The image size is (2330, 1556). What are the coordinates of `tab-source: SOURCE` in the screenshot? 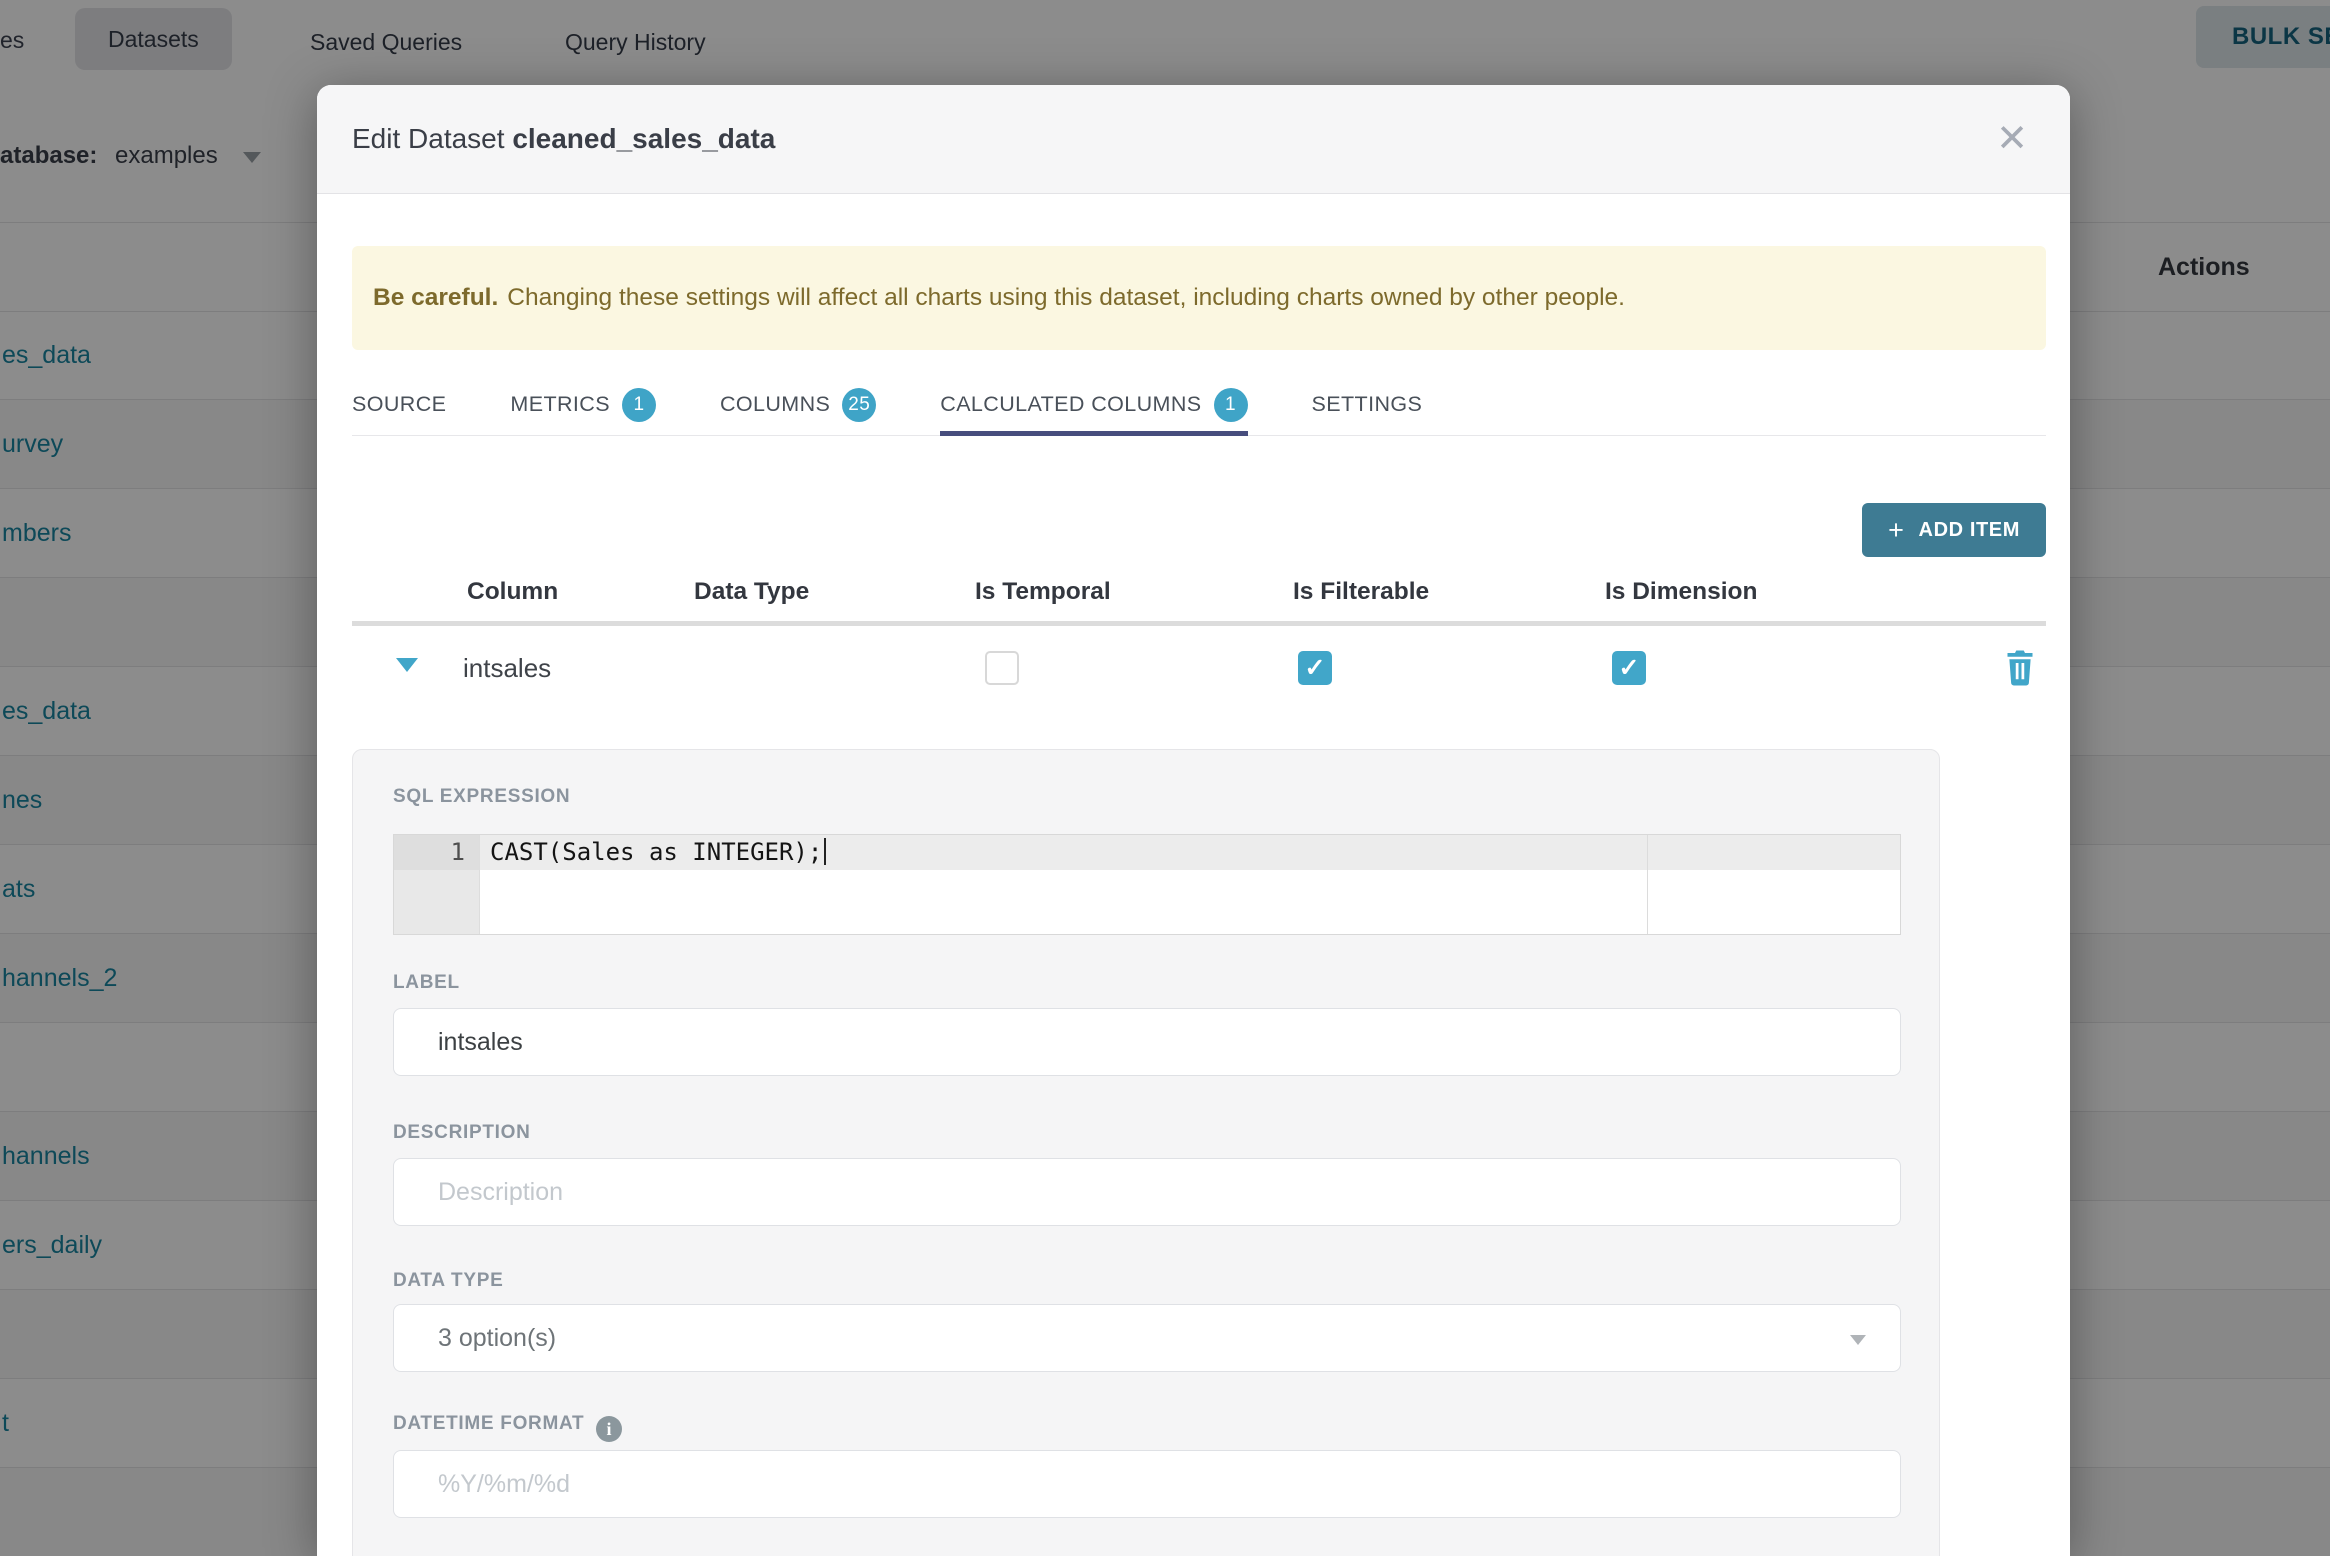 It's located at (399, 404).